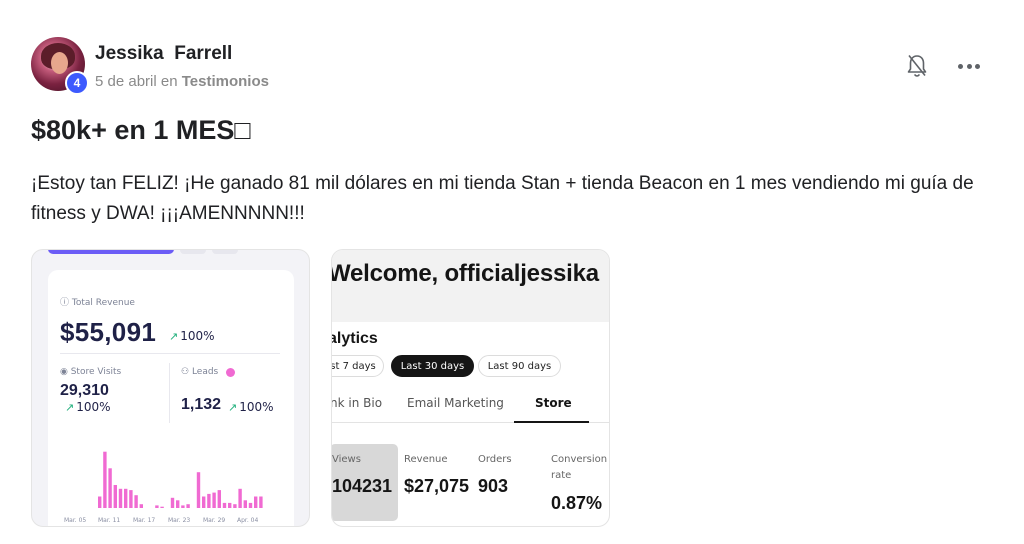  Describe the element at coordinates (969, 66) in the screenshot. I see `more-horizontal-icon` at that location.